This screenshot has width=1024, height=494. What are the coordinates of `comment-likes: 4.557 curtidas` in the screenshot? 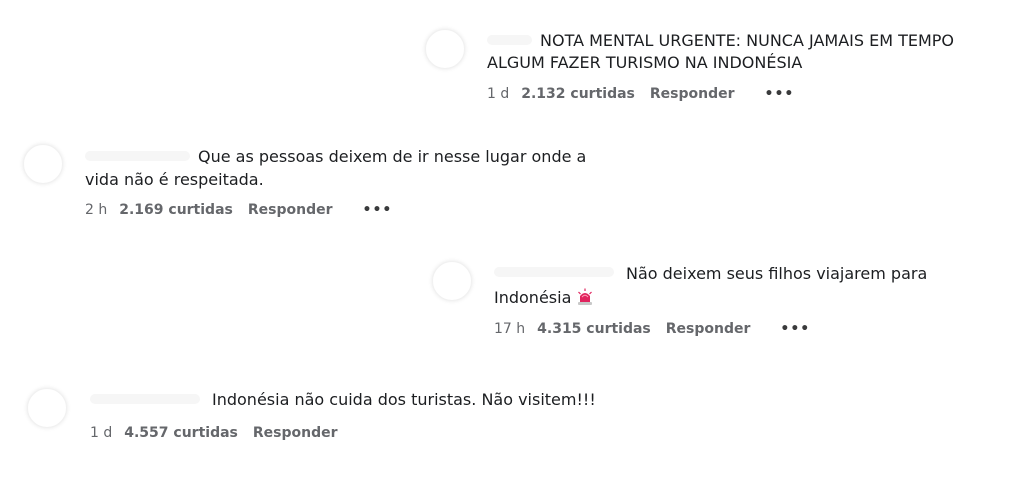 It's located at (181, 433).